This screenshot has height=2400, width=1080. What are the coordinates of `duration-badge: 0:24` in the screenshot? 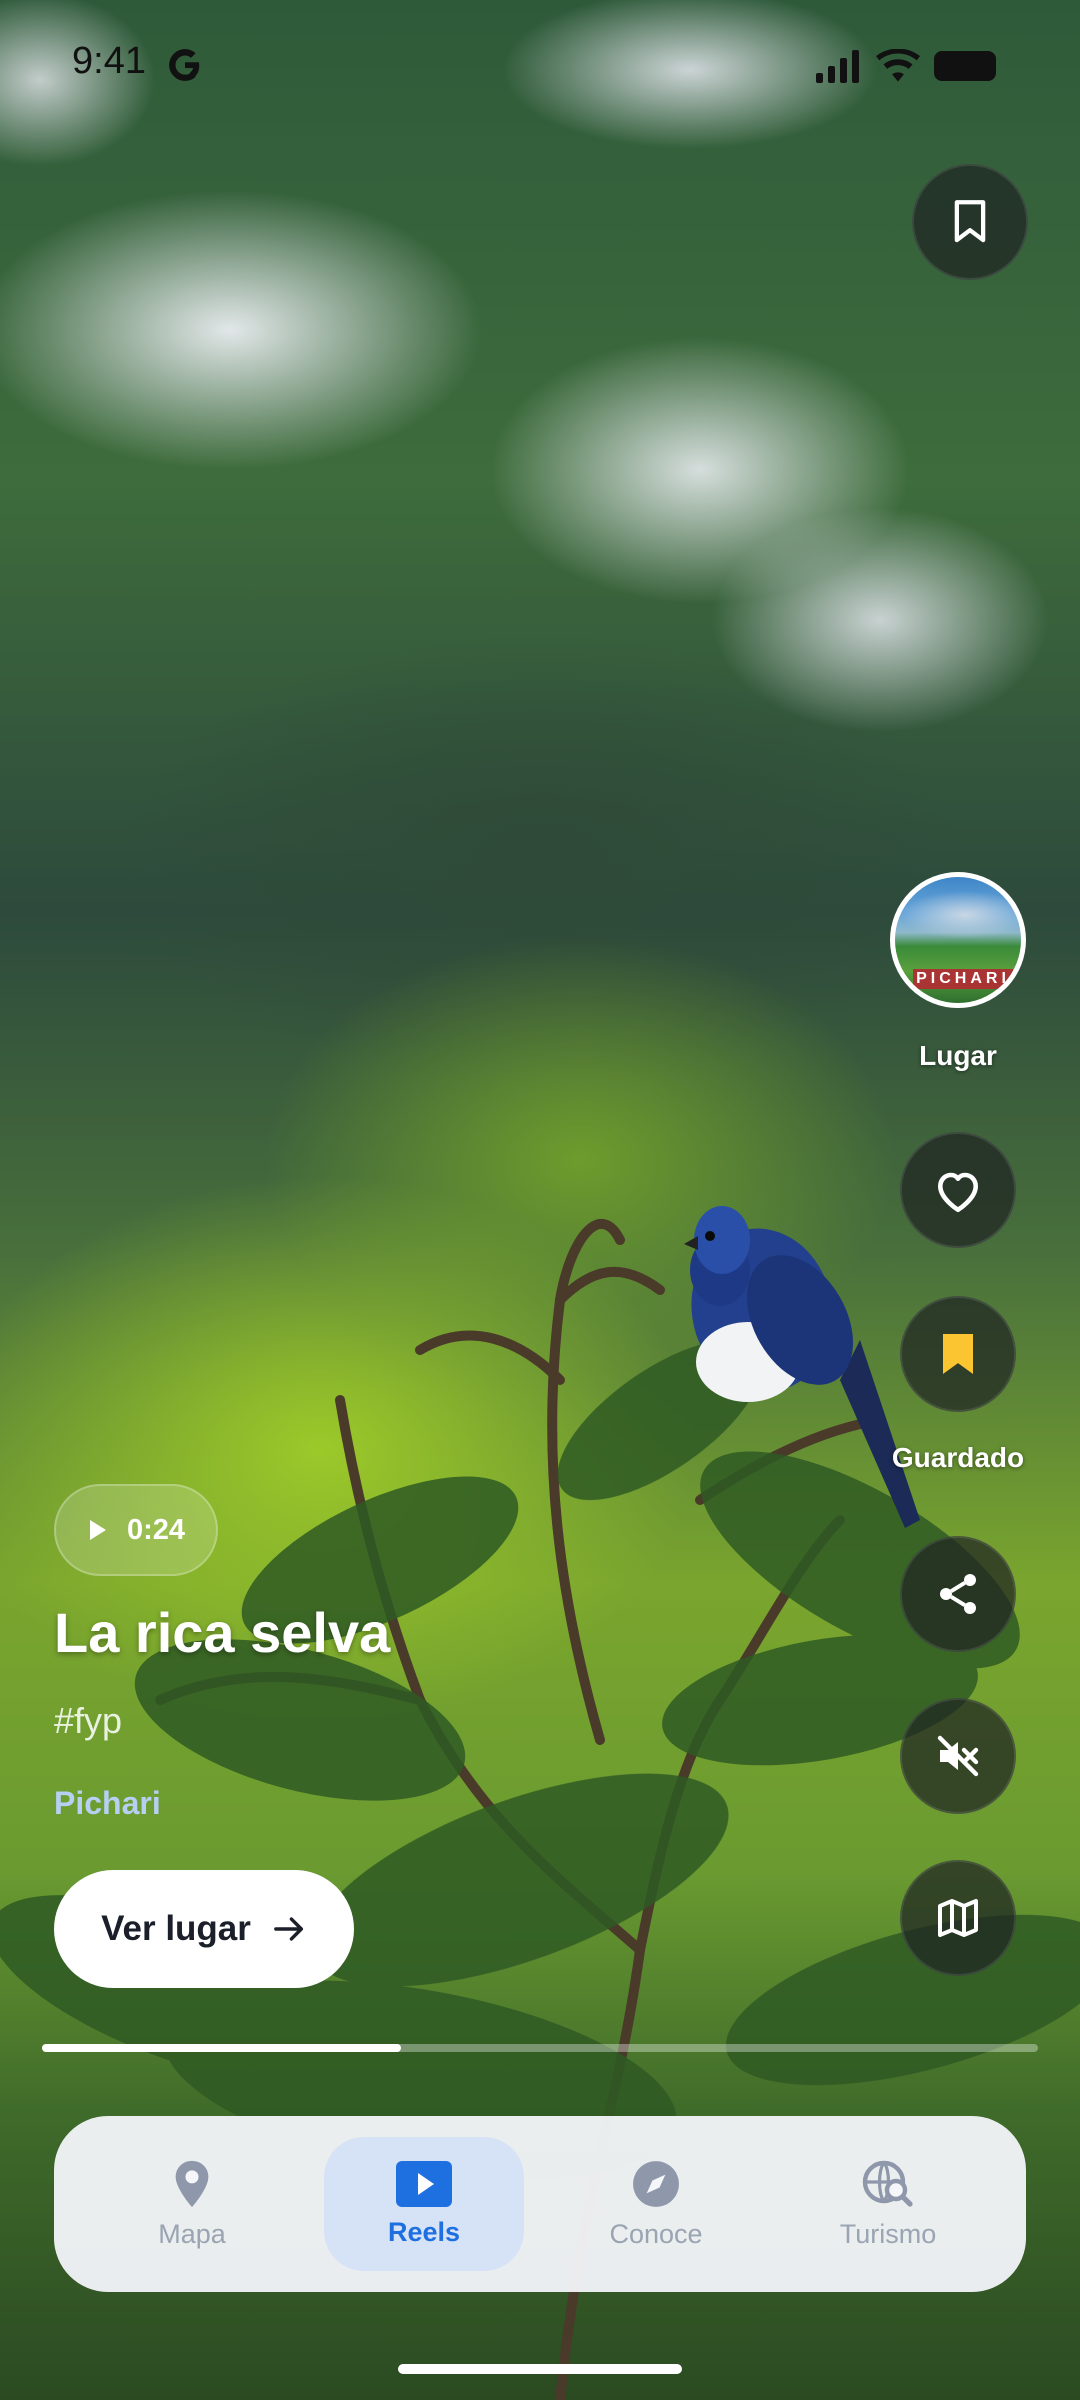 It's located at (136, 1530).